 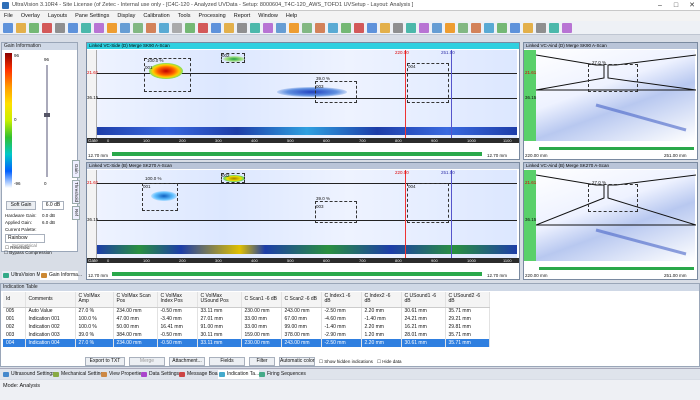 What do you see at coordinates (227, 361) in the screenshot?
I see `fields-button: Fields` at bounding box center [227, 361].